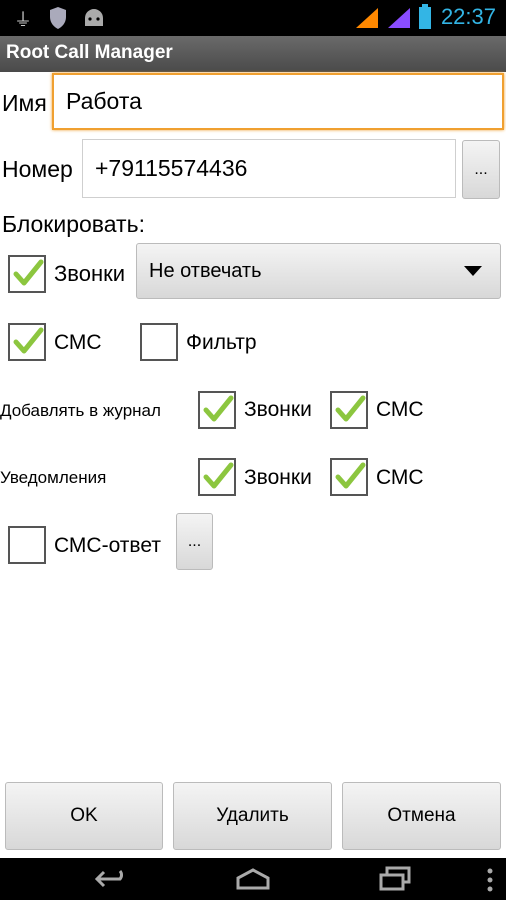  I want to click on name-input: Работа, so click(278, 101).